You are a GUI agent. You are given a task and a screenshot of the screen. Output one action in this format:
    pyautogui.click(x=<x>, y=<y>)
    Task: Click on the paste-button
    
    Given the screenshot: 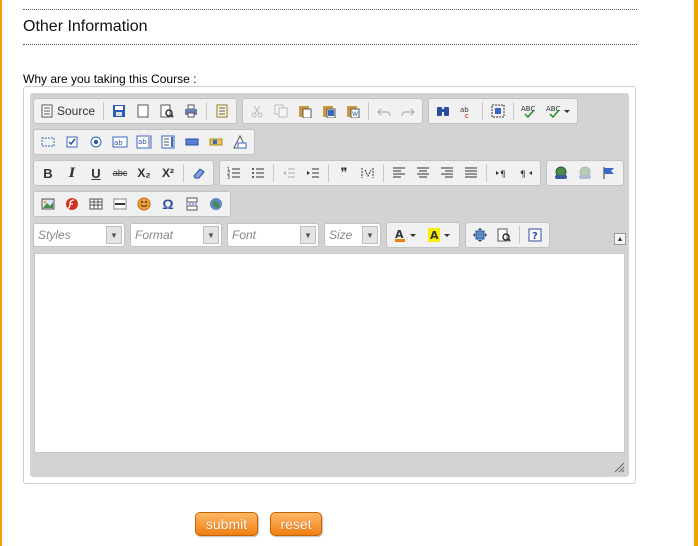 What is the action you would take?
    pyautogui.click(x=305, y=111)
    